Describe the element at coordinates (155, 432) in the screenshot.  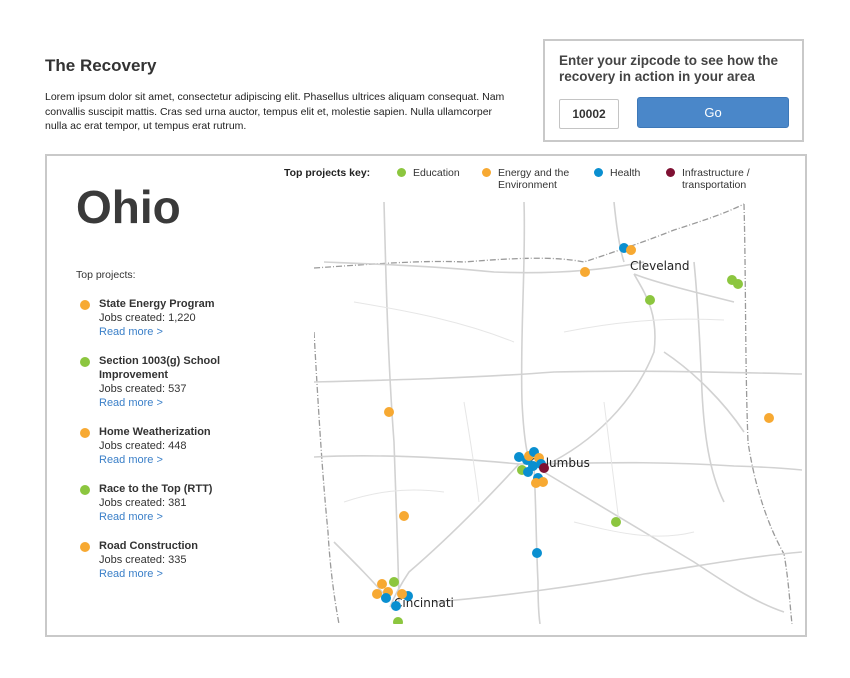
I see `project-name: Home Weatherization` at that location.